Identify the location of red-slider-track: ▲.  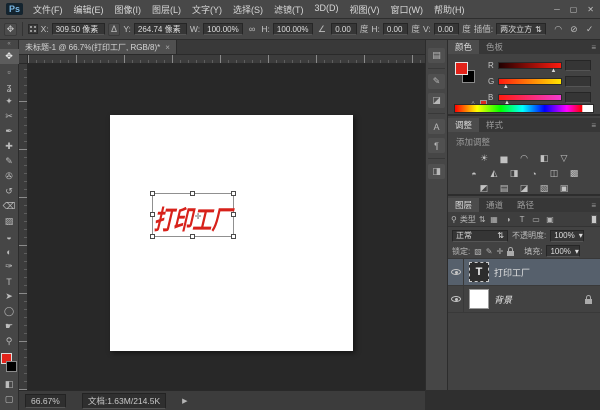
(530, 68).